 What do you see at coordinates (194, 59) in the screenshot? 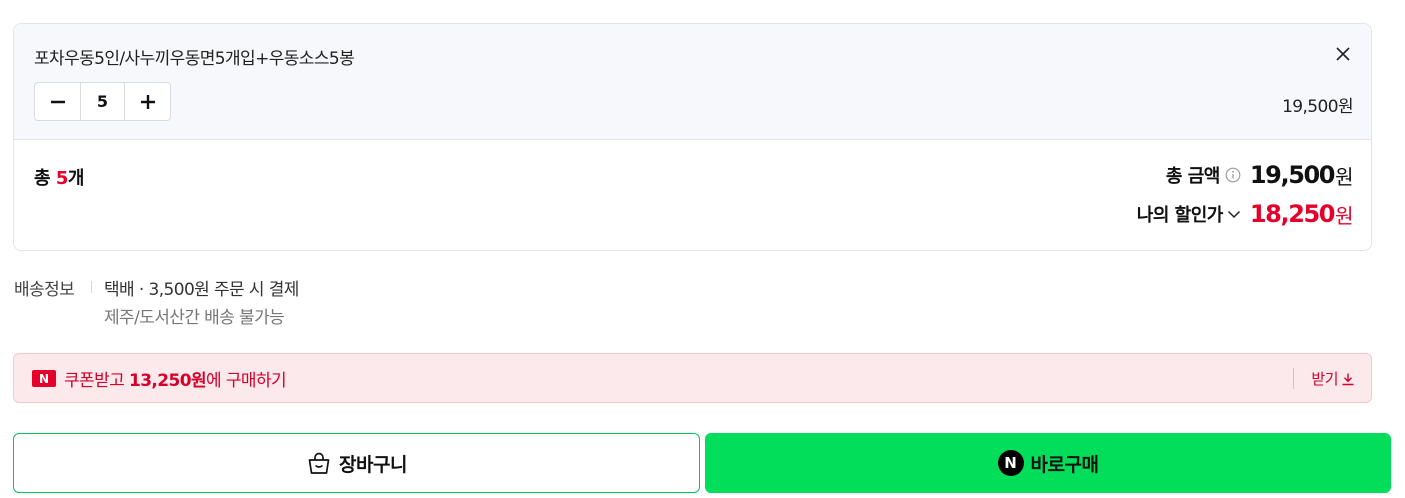
I see `option-name: 포차우동5인/사누끼우동면5개입+우동소스5봉` at bounding box center [194, 59].